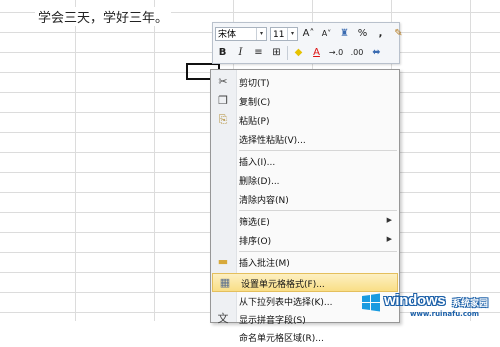  Describe the element at coordinates (415, 300) in the screenshot. I see `watermark-text: windows` at that location.